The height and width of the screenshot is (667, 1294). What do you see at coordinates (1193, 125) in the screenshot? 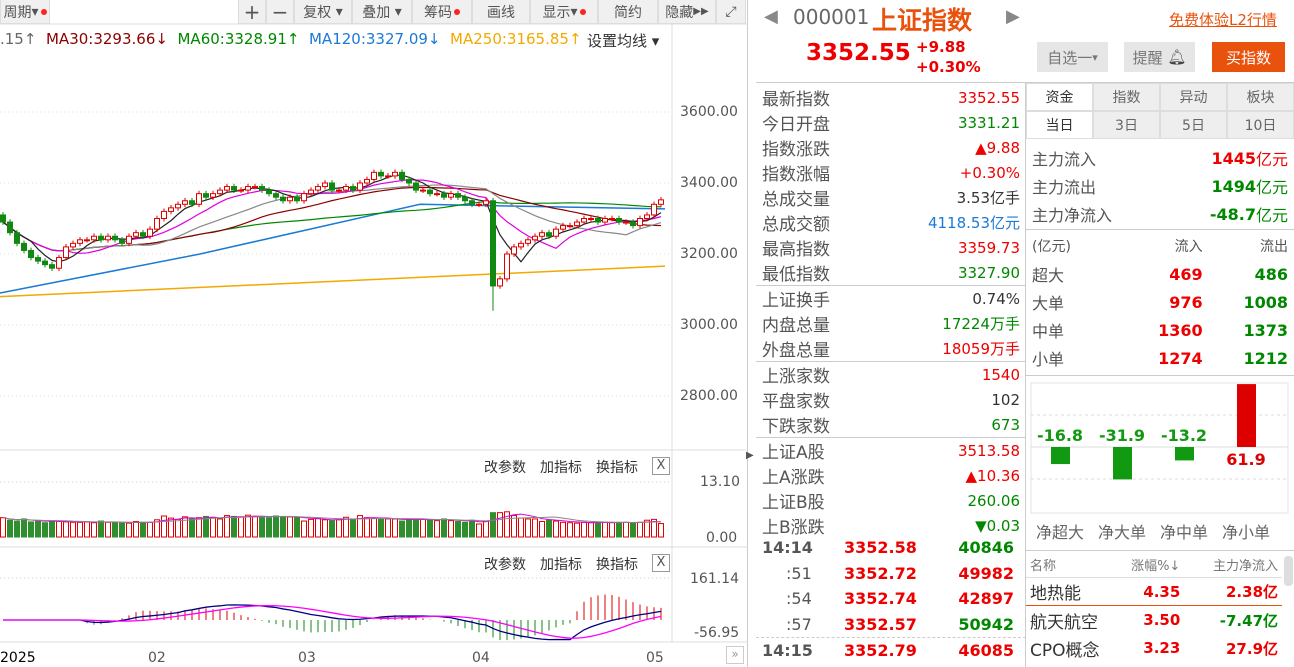
I see `tab-tabs2-2: 5日` at bounding box center [1193, 125].